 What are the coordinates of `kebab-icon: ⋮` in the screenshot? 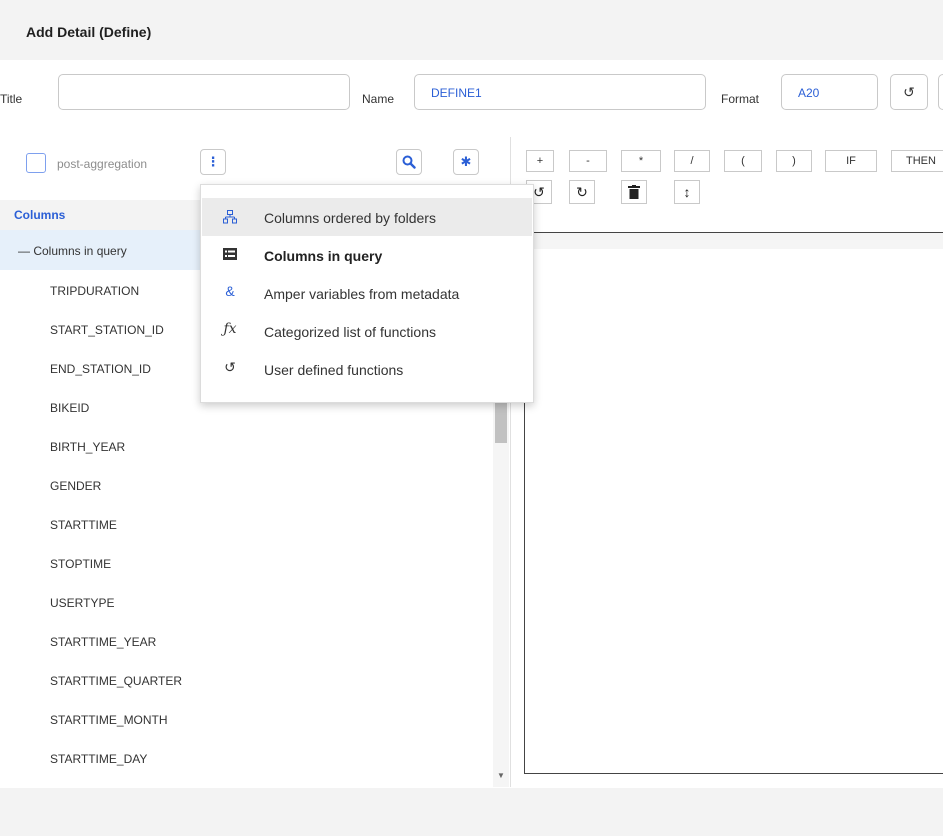 It's located at (213, 161).